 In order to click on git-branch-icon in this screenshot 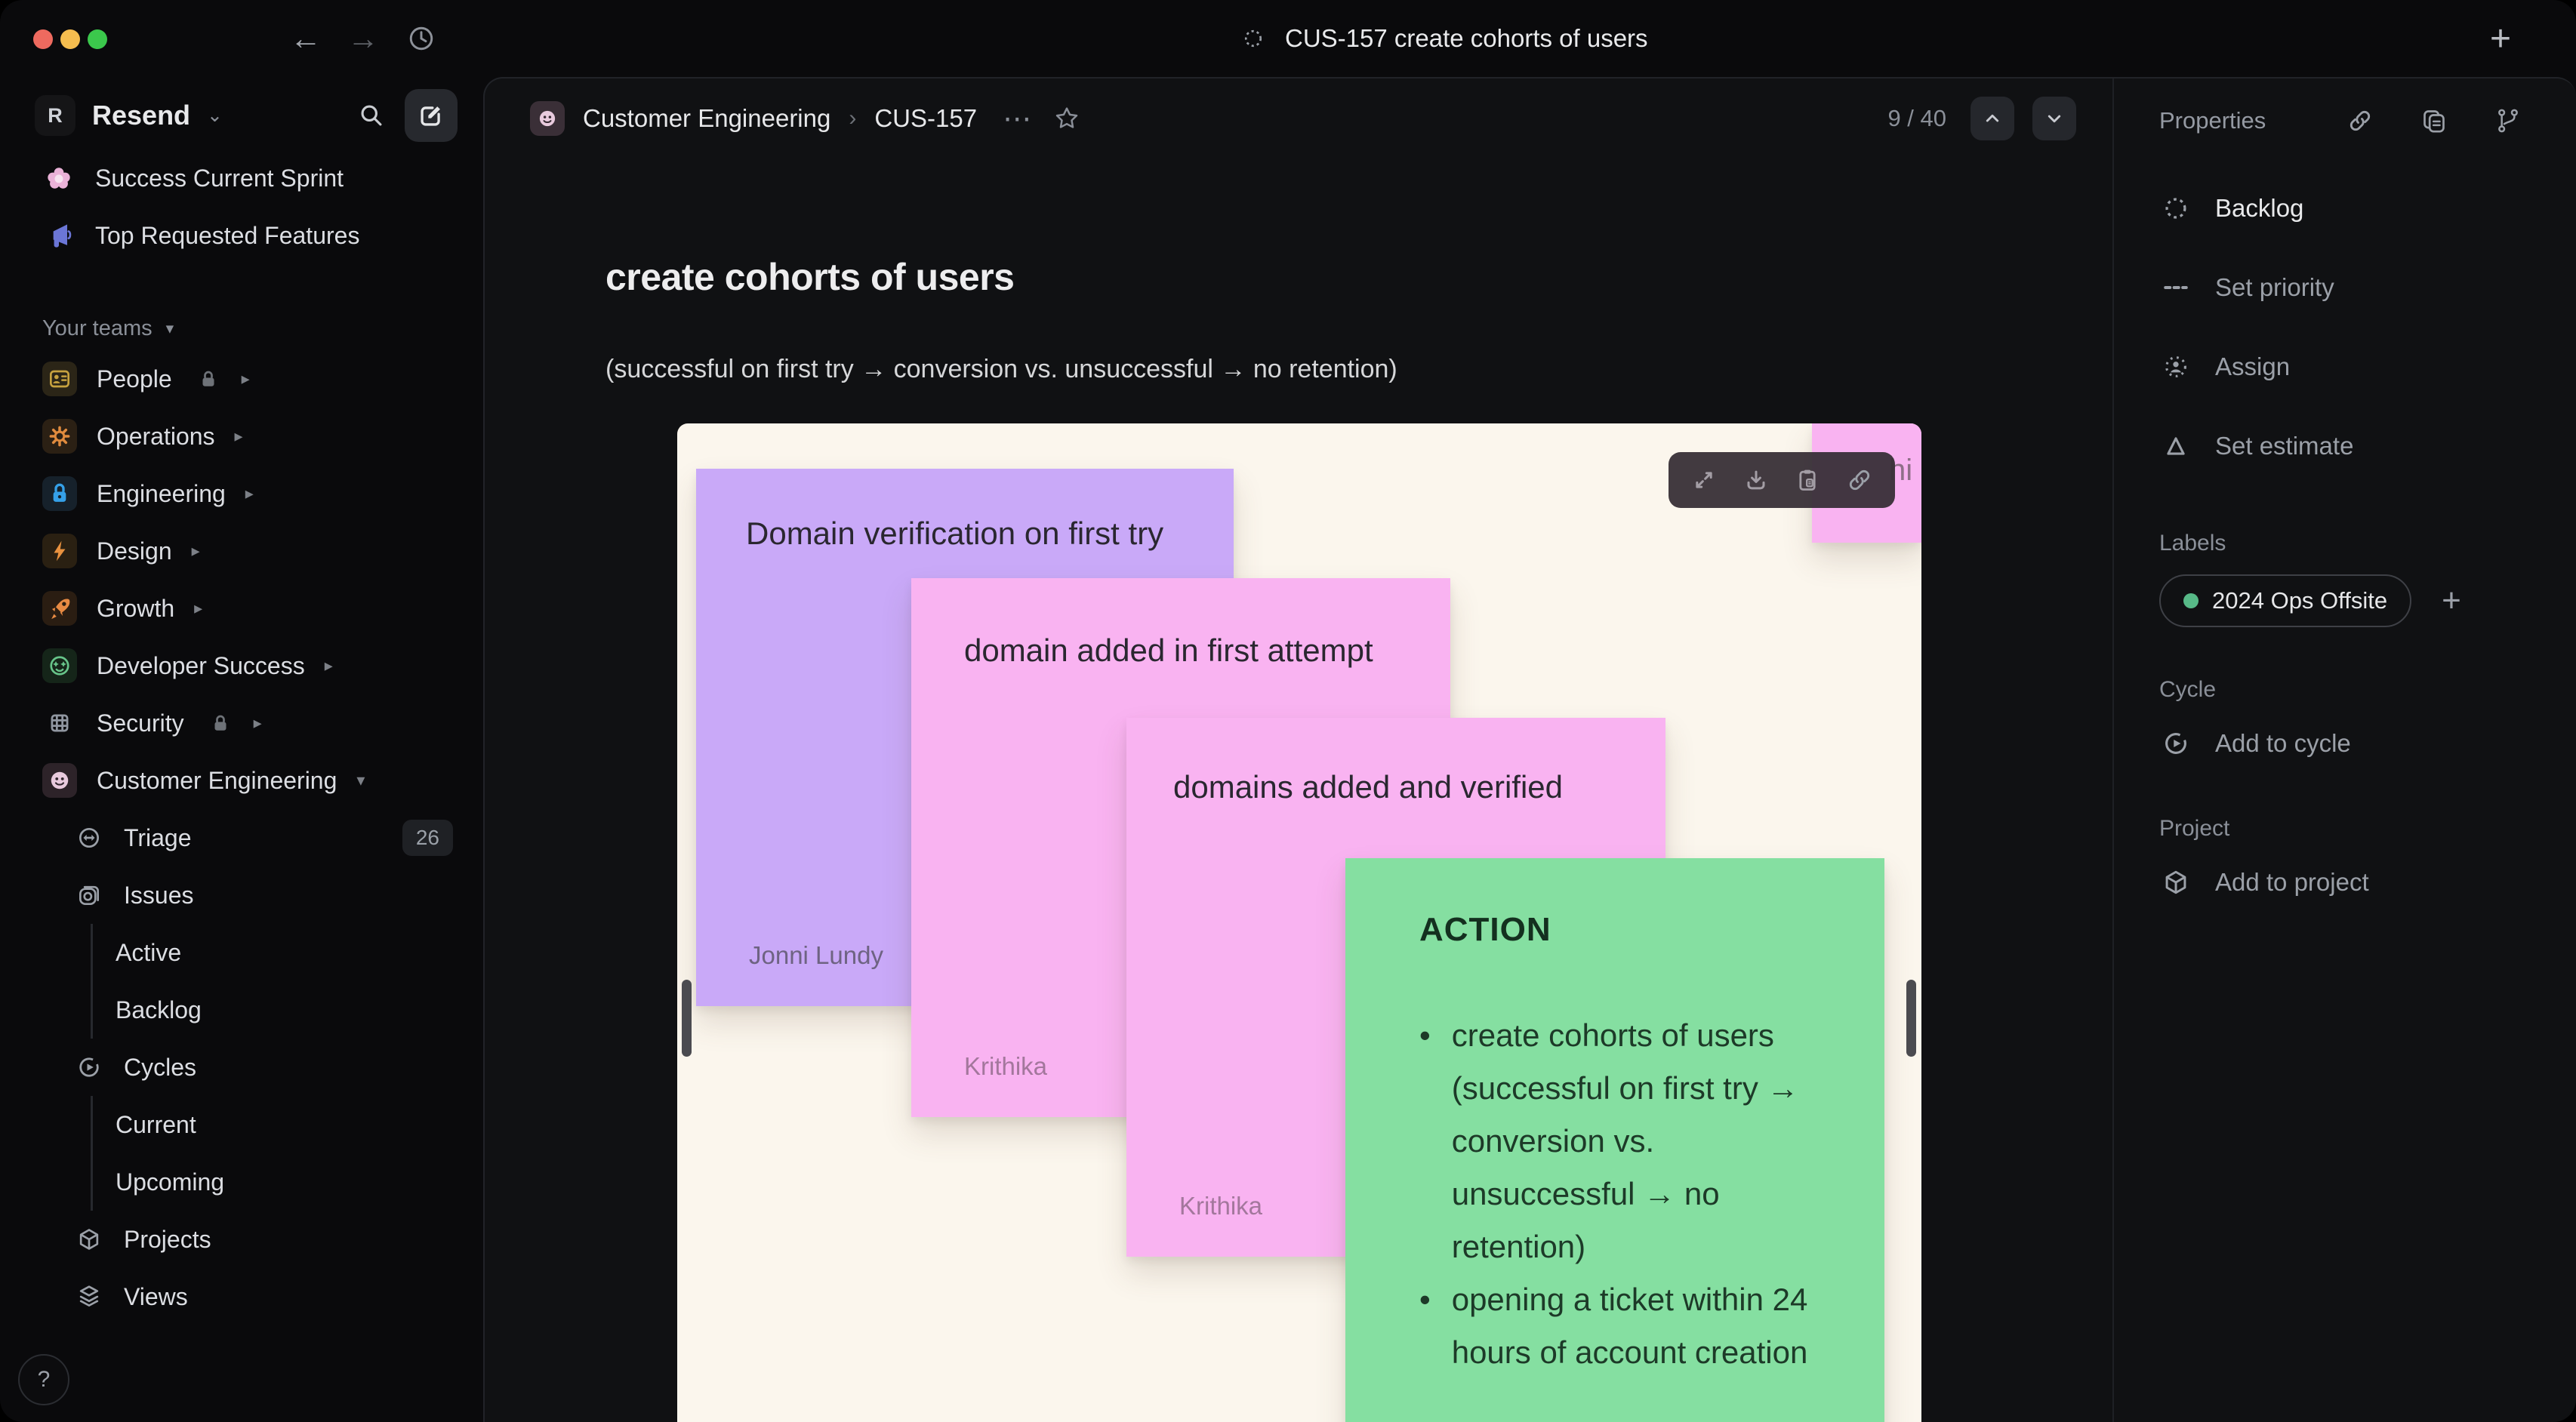, I will do `click(2508, 121)`.